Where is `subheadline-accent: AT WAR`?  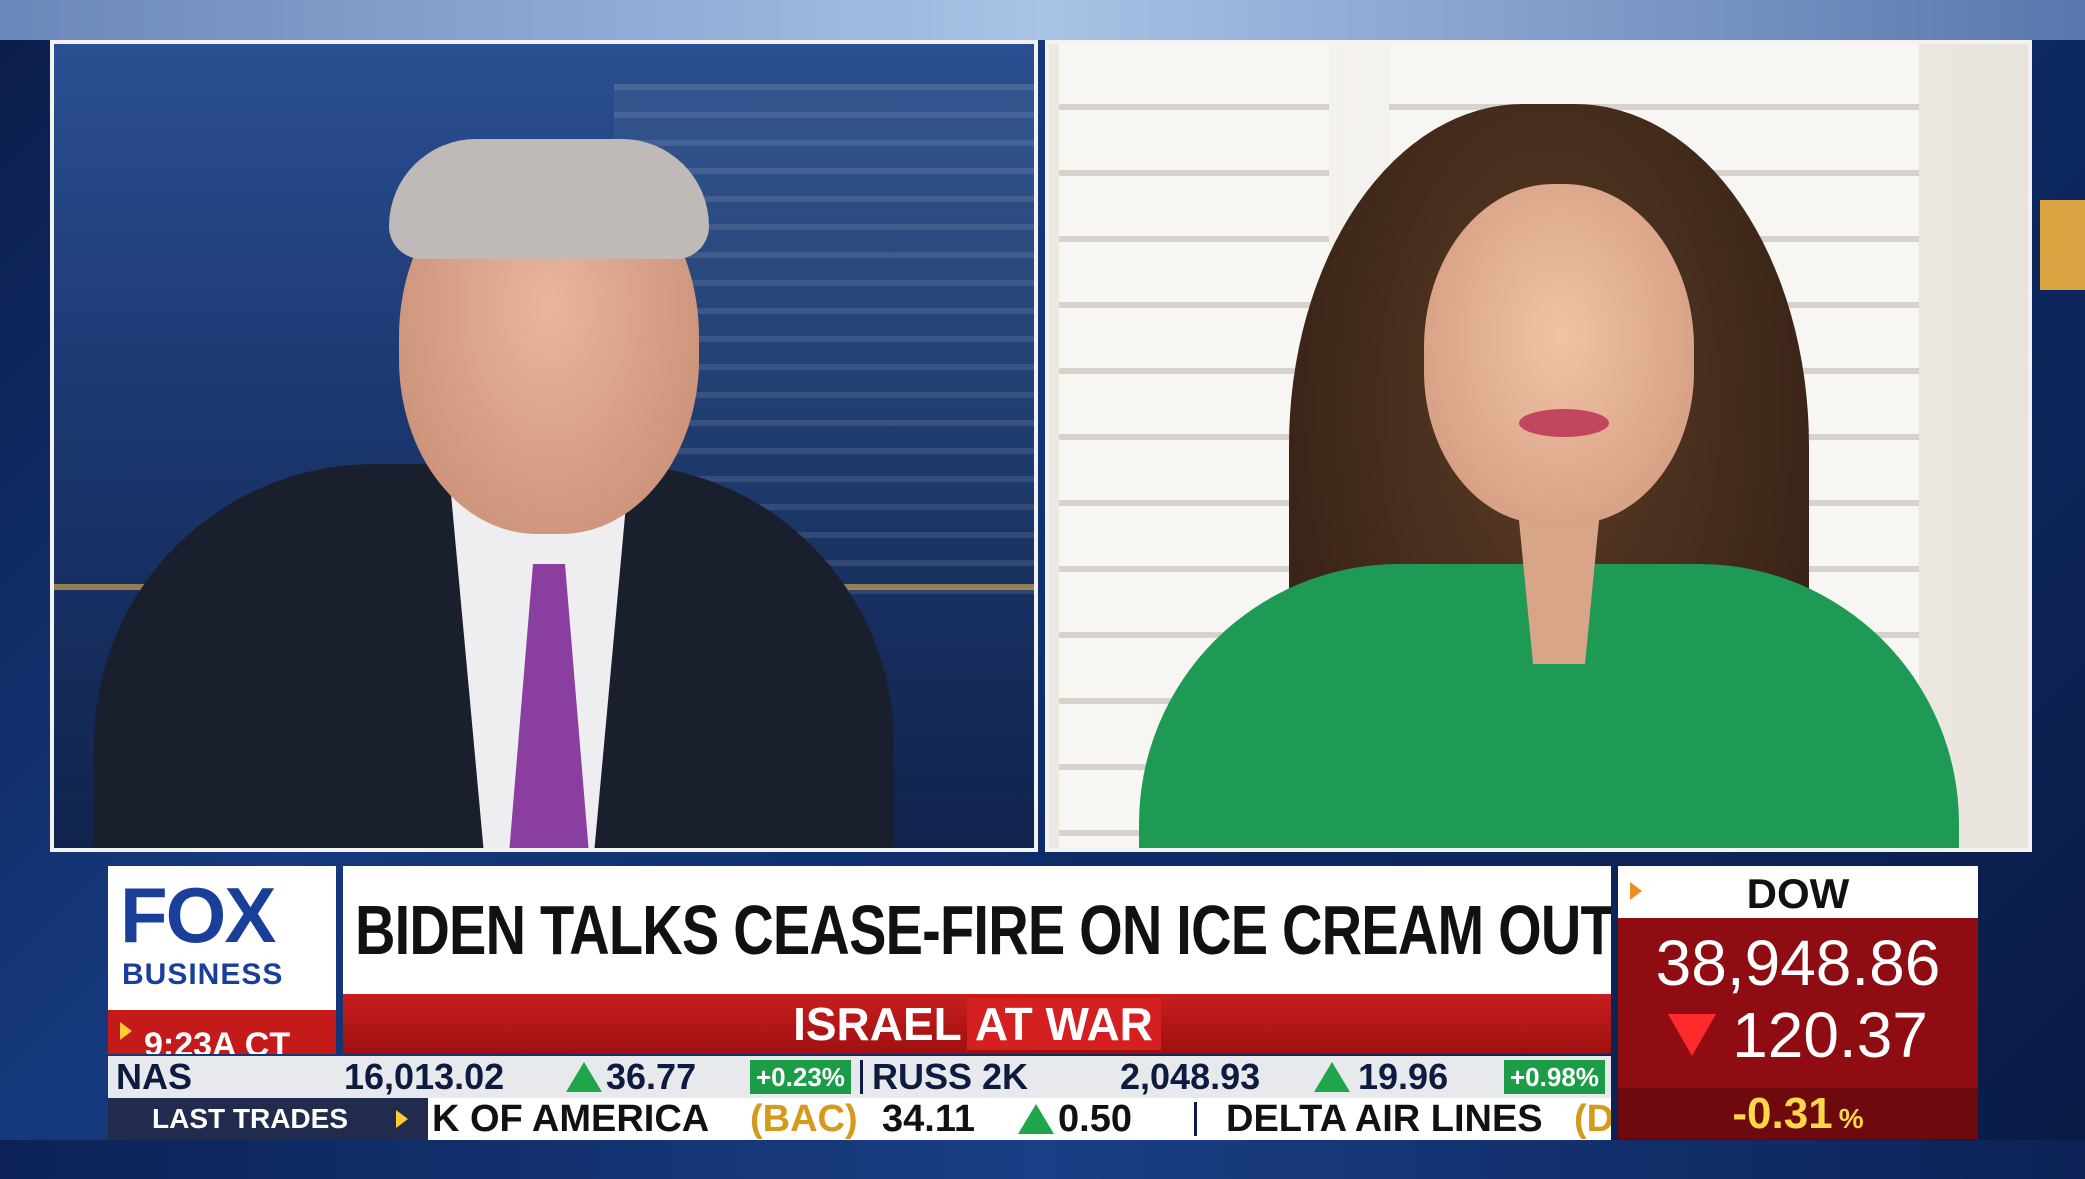 subheadline-accent: AT WAR is located at coordinates (1063, 1024).